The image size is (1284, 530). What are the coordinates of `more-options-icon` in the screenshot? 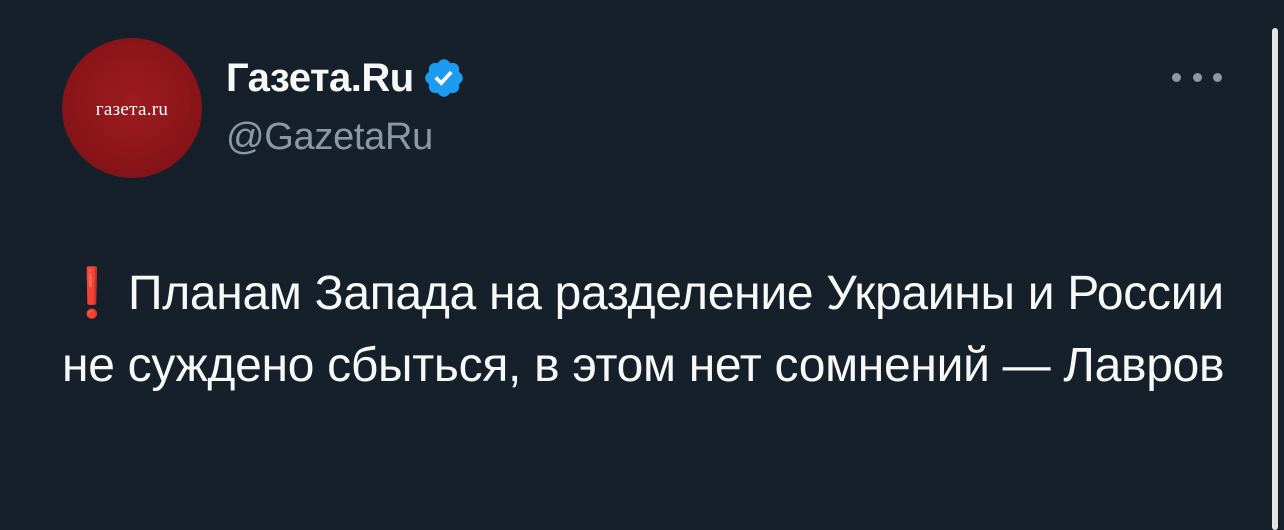 It's located at (1197, 77).